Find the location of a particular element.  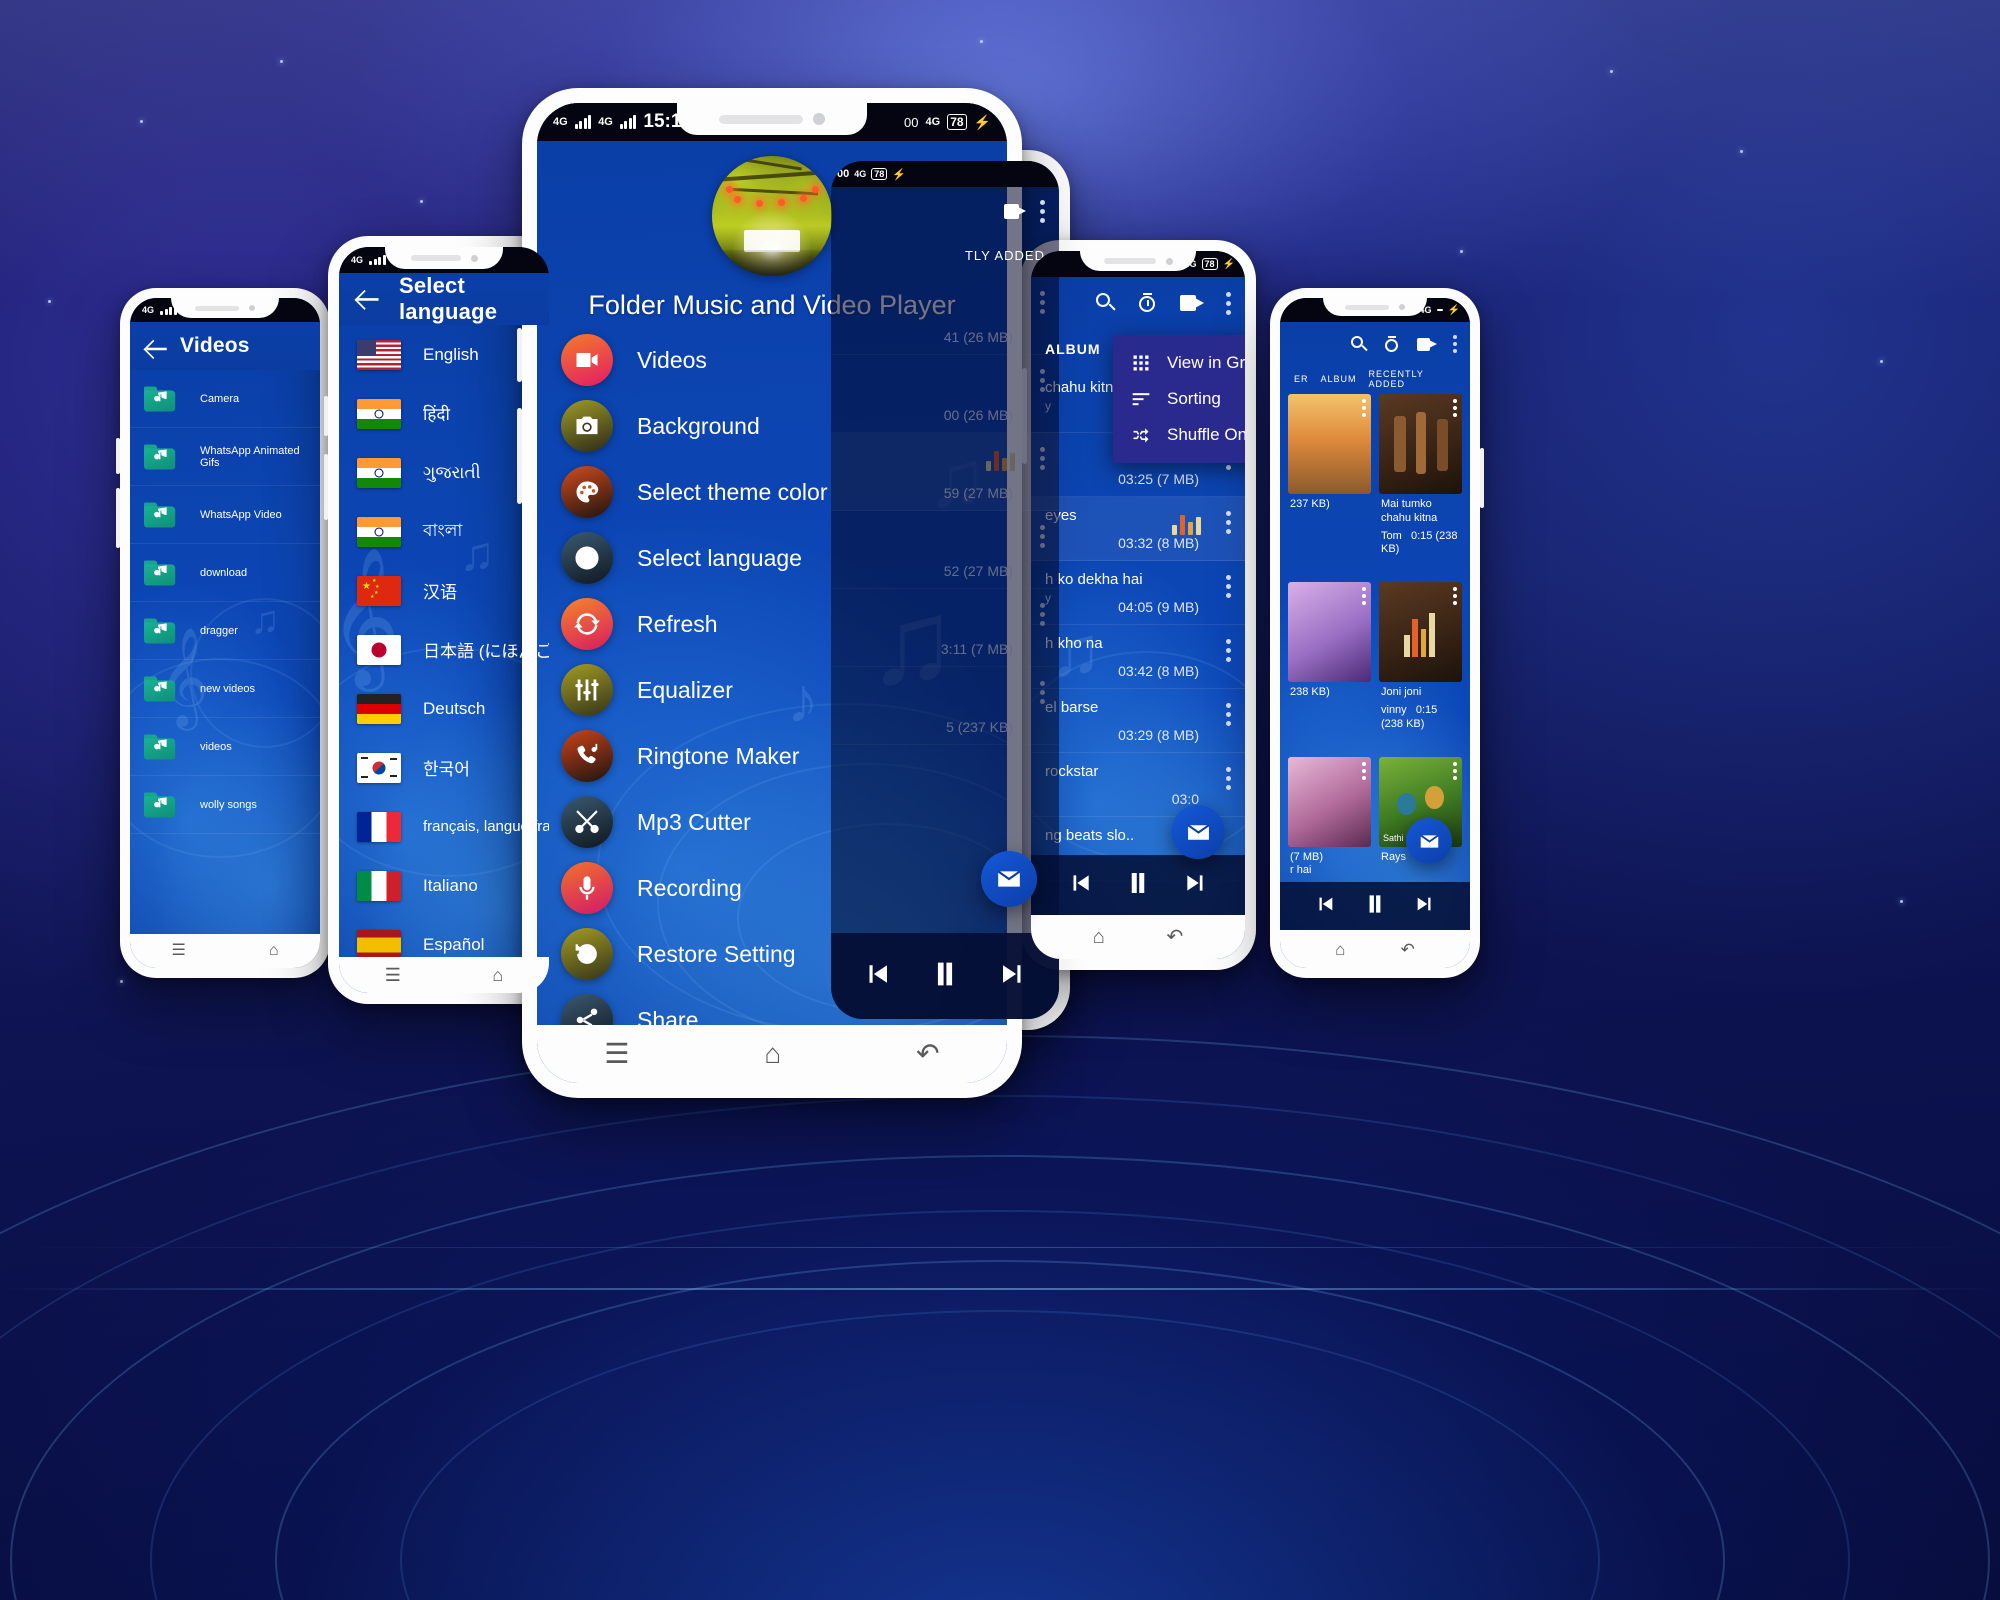

list-item: English is located at coordinates (444, 354).